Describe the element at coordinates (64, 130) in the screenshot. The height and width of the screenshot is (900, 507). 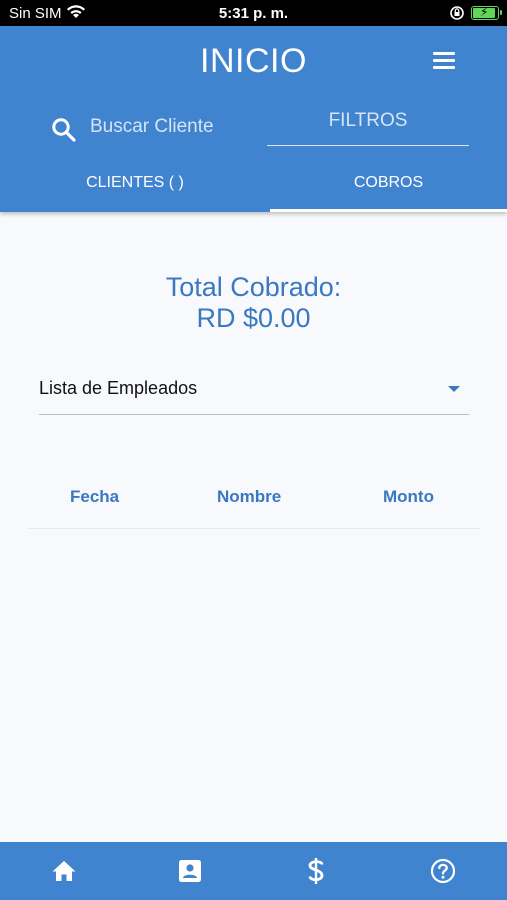
I see `search-icon` at that location.